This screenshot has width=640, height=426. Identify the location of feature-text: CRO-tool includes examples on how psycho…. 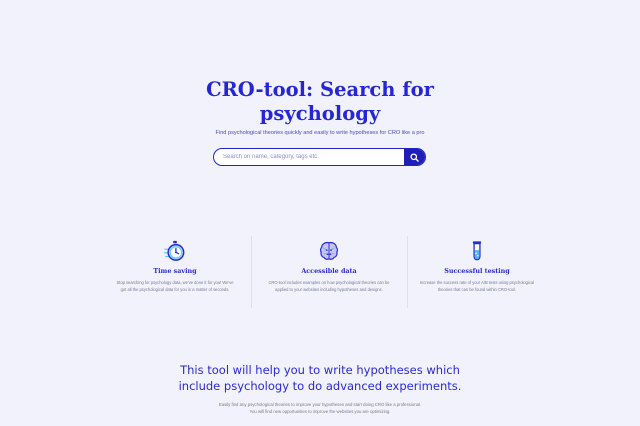
(329, 286).